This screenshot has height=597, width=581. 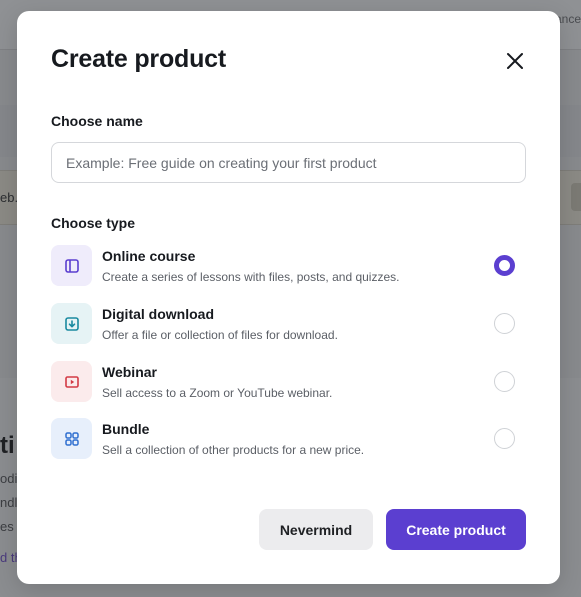 I want to click on play-icon, so click(x=71, y=381).